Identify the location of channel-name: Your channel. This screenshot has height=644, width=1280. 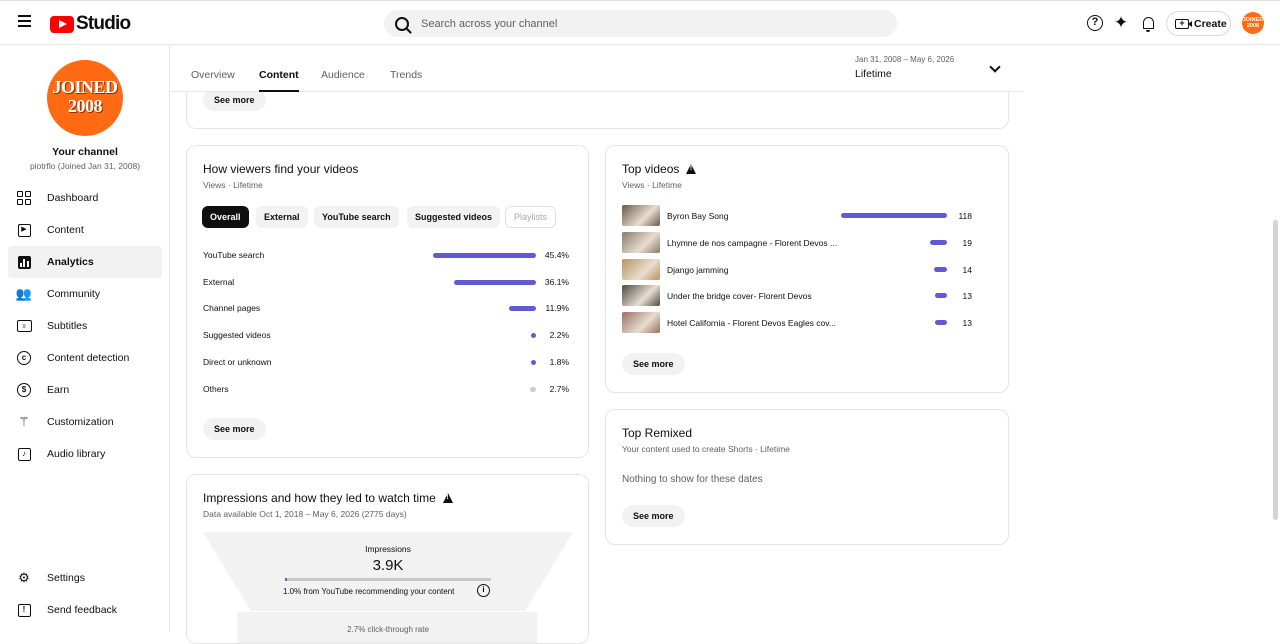
(85, 152).